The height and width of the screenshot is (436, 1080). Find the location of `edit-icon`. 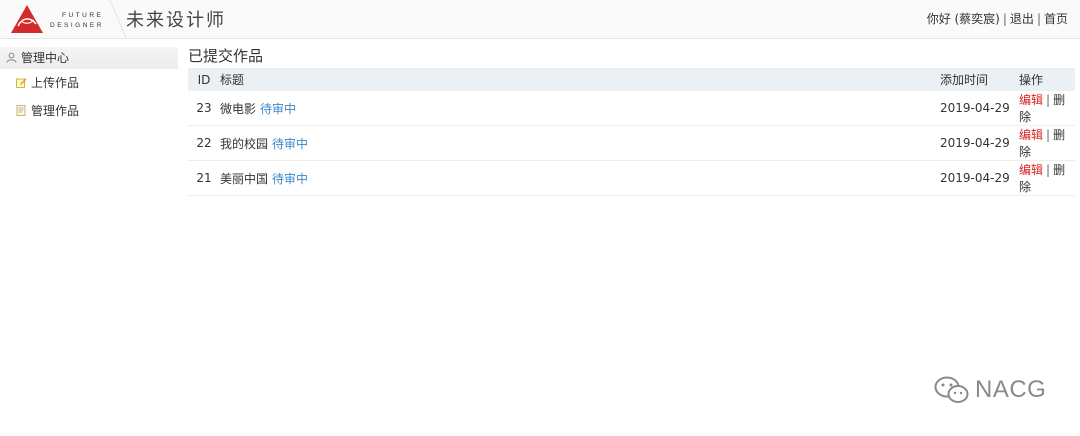

edit-icon is located at coordinates (21, 84).